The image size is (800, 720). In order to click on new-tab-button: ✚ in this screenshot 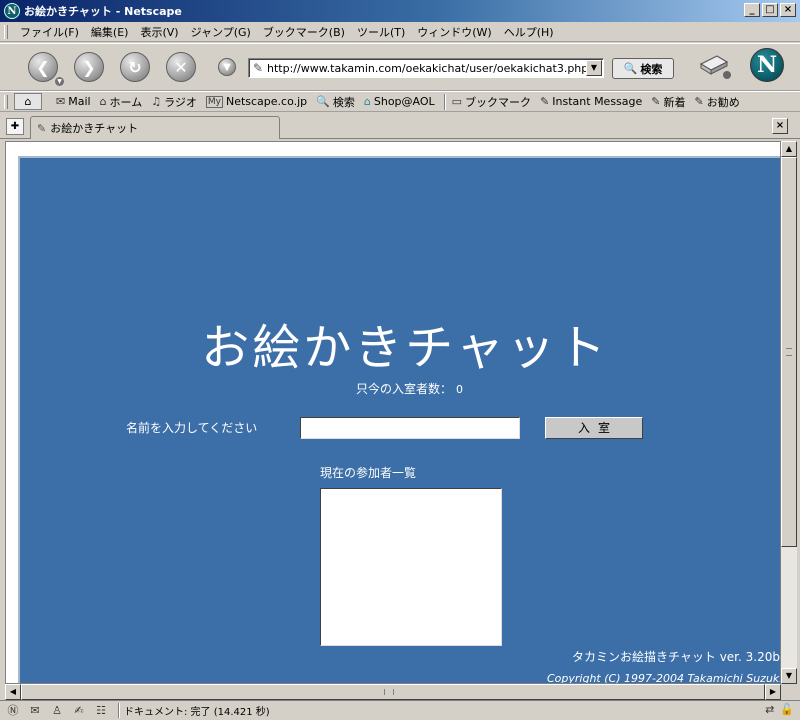, I will do `click(15, 126)`.